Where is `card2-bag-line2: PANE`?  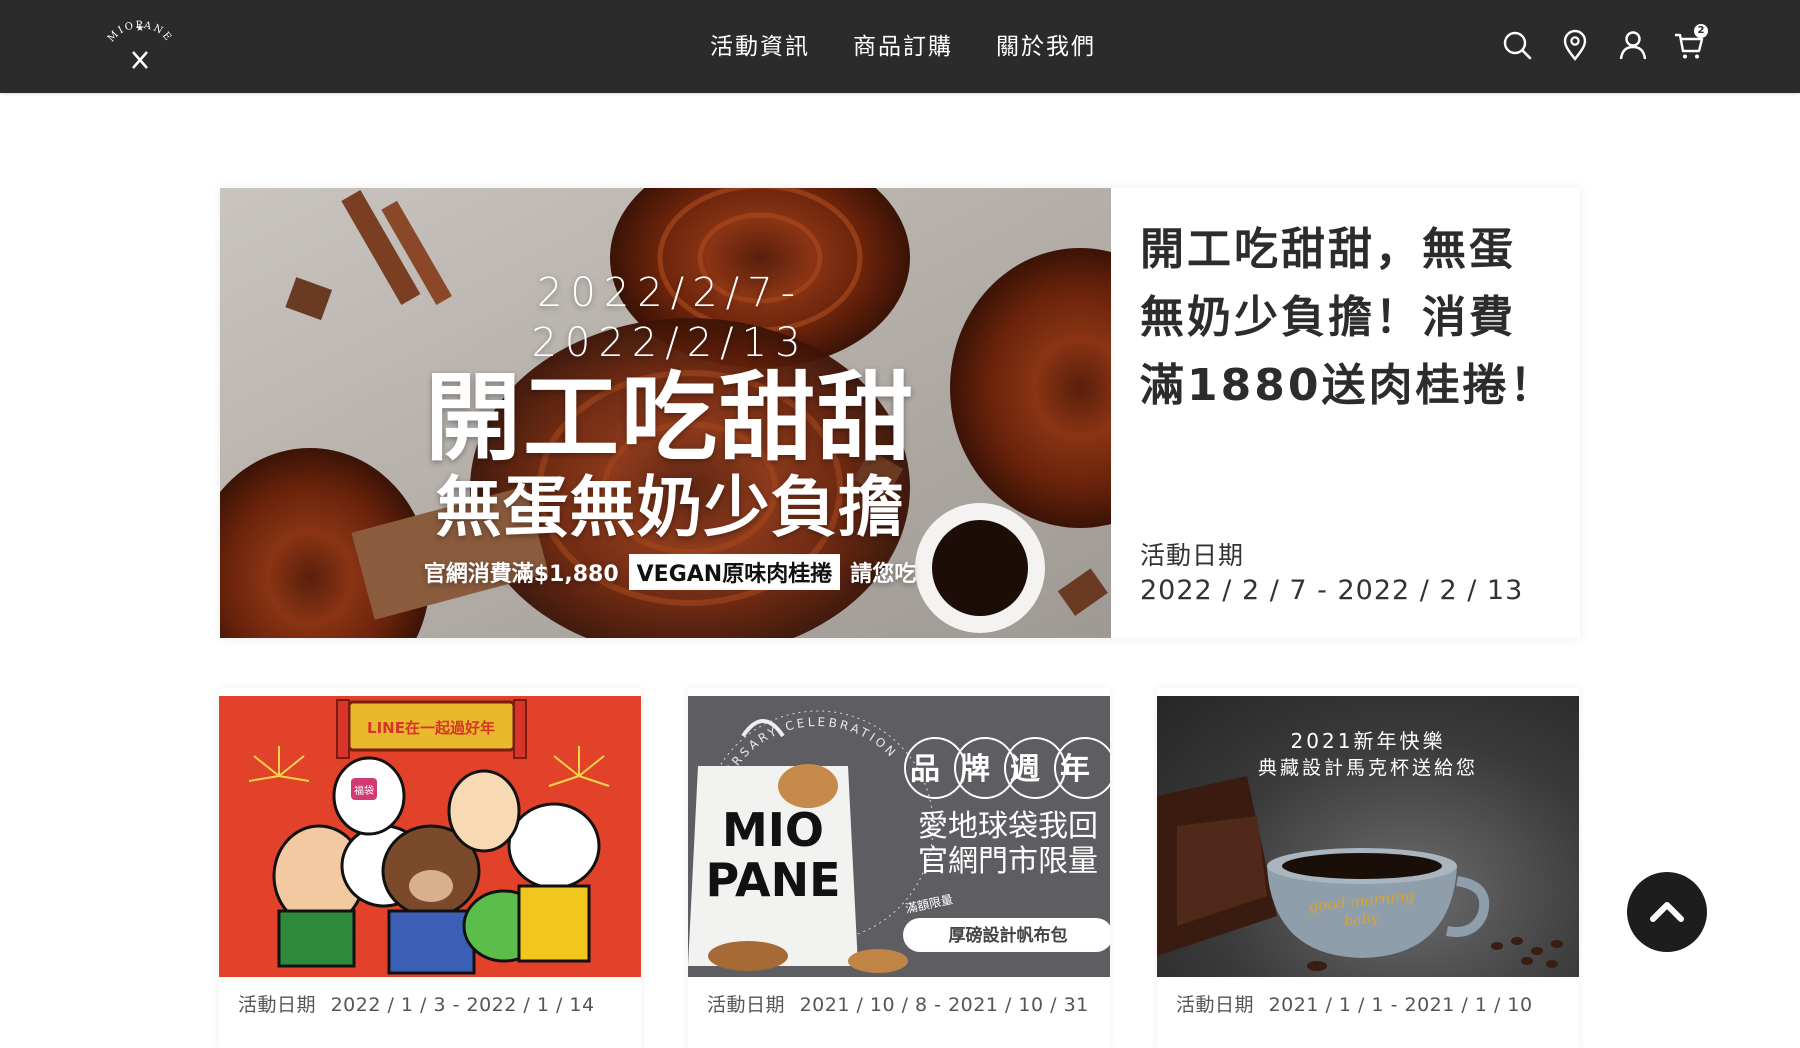
card2-bag-line2: PANE is located at coordinates (772, 880).